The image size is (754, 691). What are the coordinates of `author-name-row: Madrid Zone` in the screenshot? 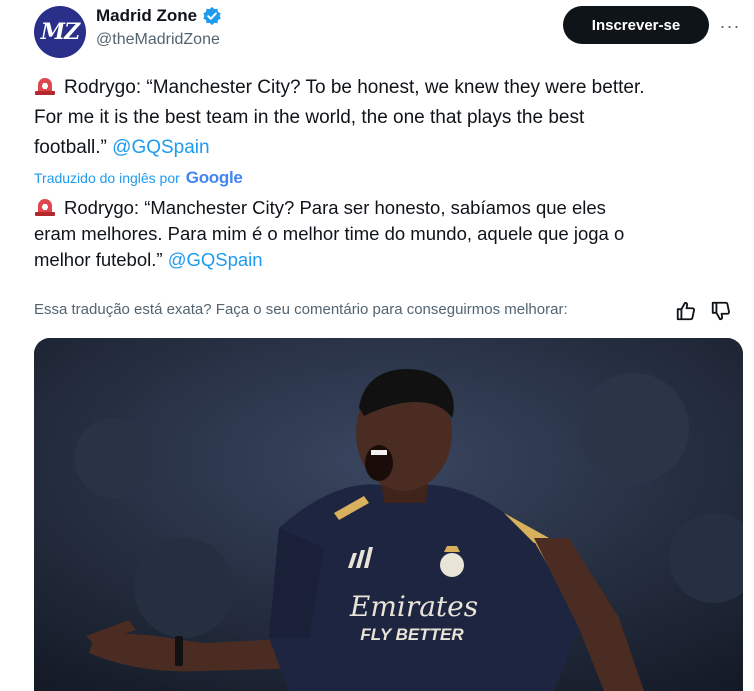 It's located at (159, 16).